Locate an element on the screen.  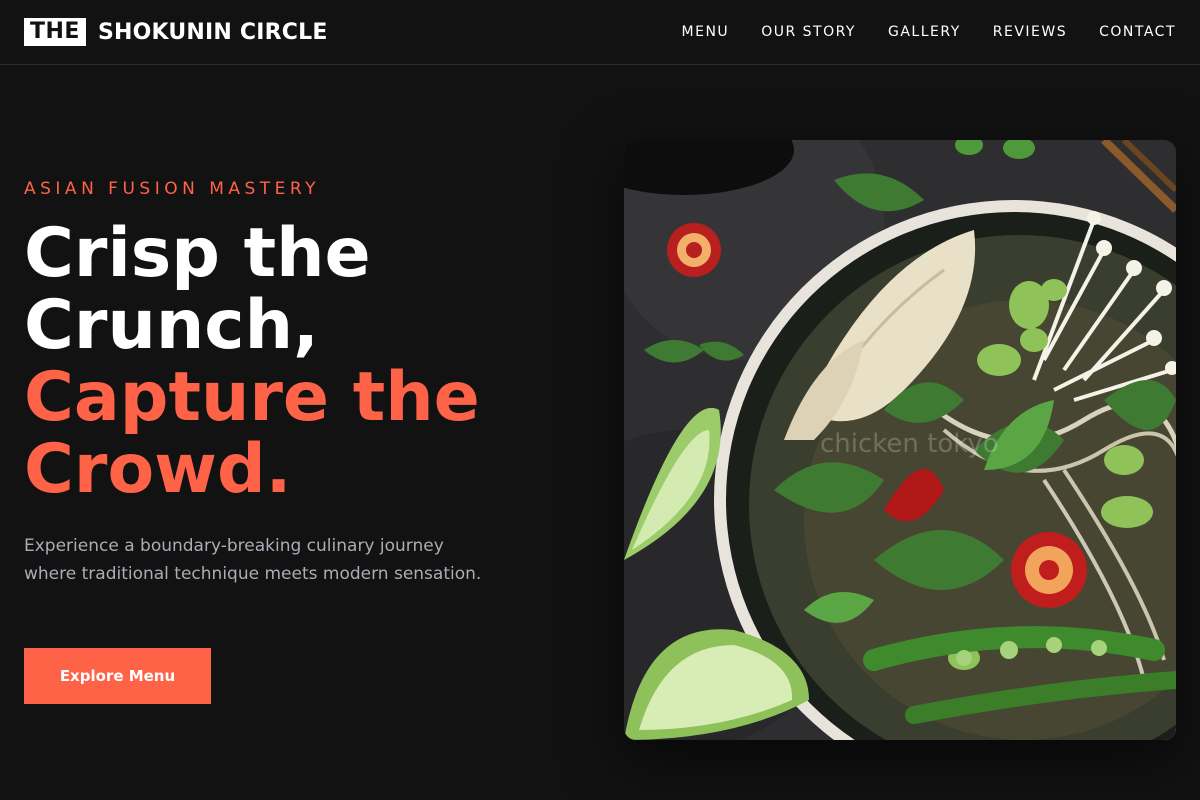
nav-item-contact: CONTACT is located at coordinates (1137, 32).